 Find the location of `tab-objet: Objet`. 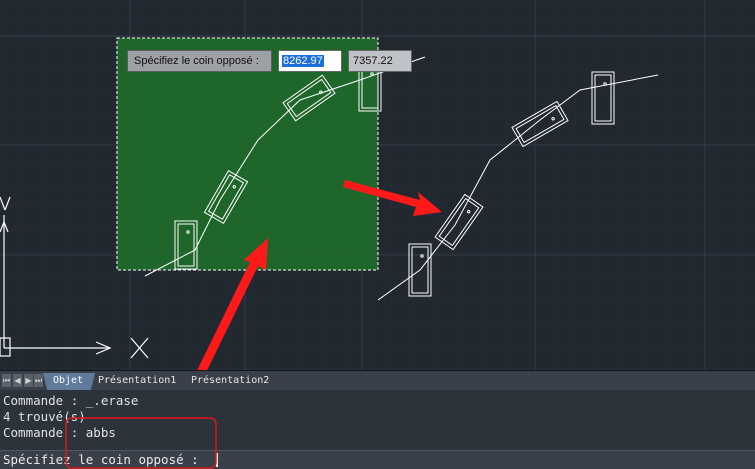

tab-objet: Objet is located at coordinates (69, 381).